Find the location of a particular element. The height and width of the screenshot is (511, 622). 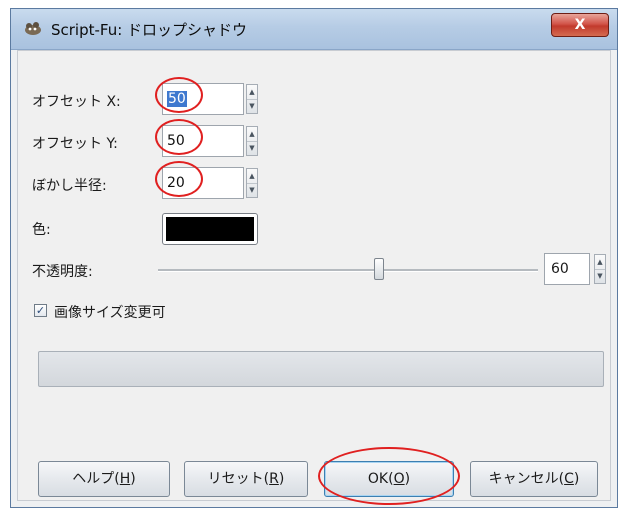

offset-x-value: 50 is located at coordinates (177, 99).